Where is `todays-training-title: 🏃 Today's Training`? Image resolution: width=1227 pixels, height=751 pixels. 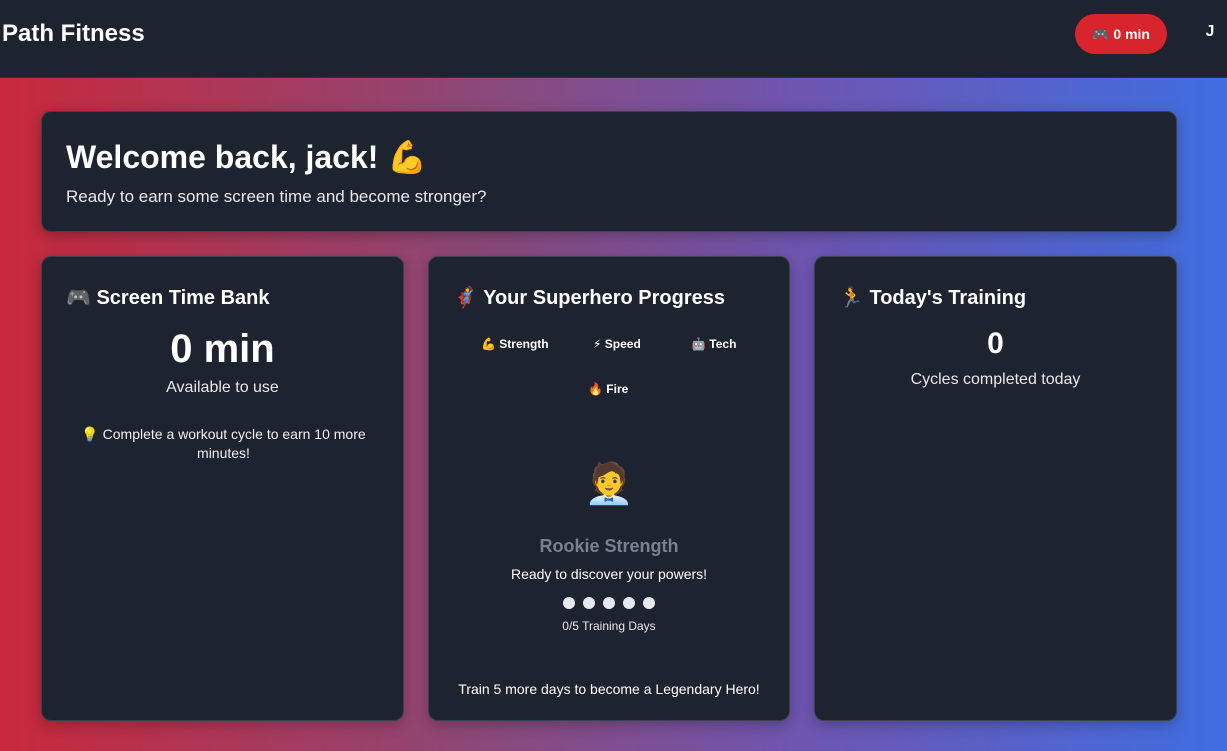
todays-training-title: 🏃 Today's Training is located at coordinates (933, 298).